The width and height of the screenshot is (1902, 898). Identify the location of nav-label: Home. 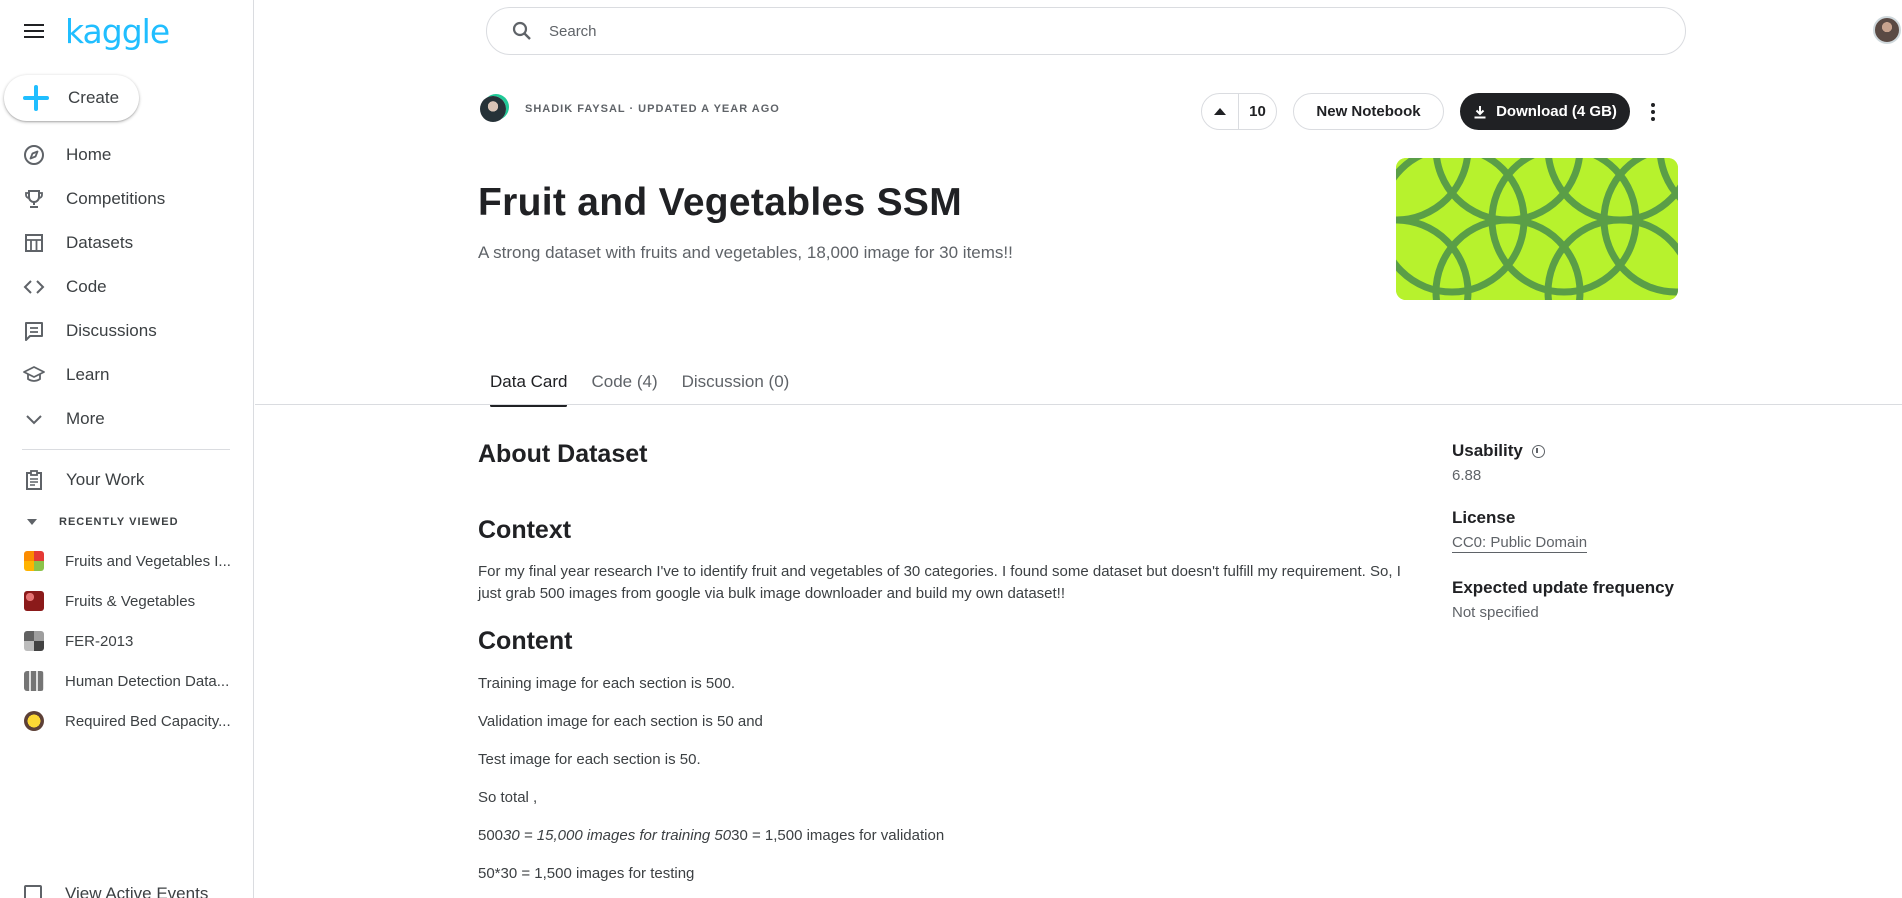
(89, 154).